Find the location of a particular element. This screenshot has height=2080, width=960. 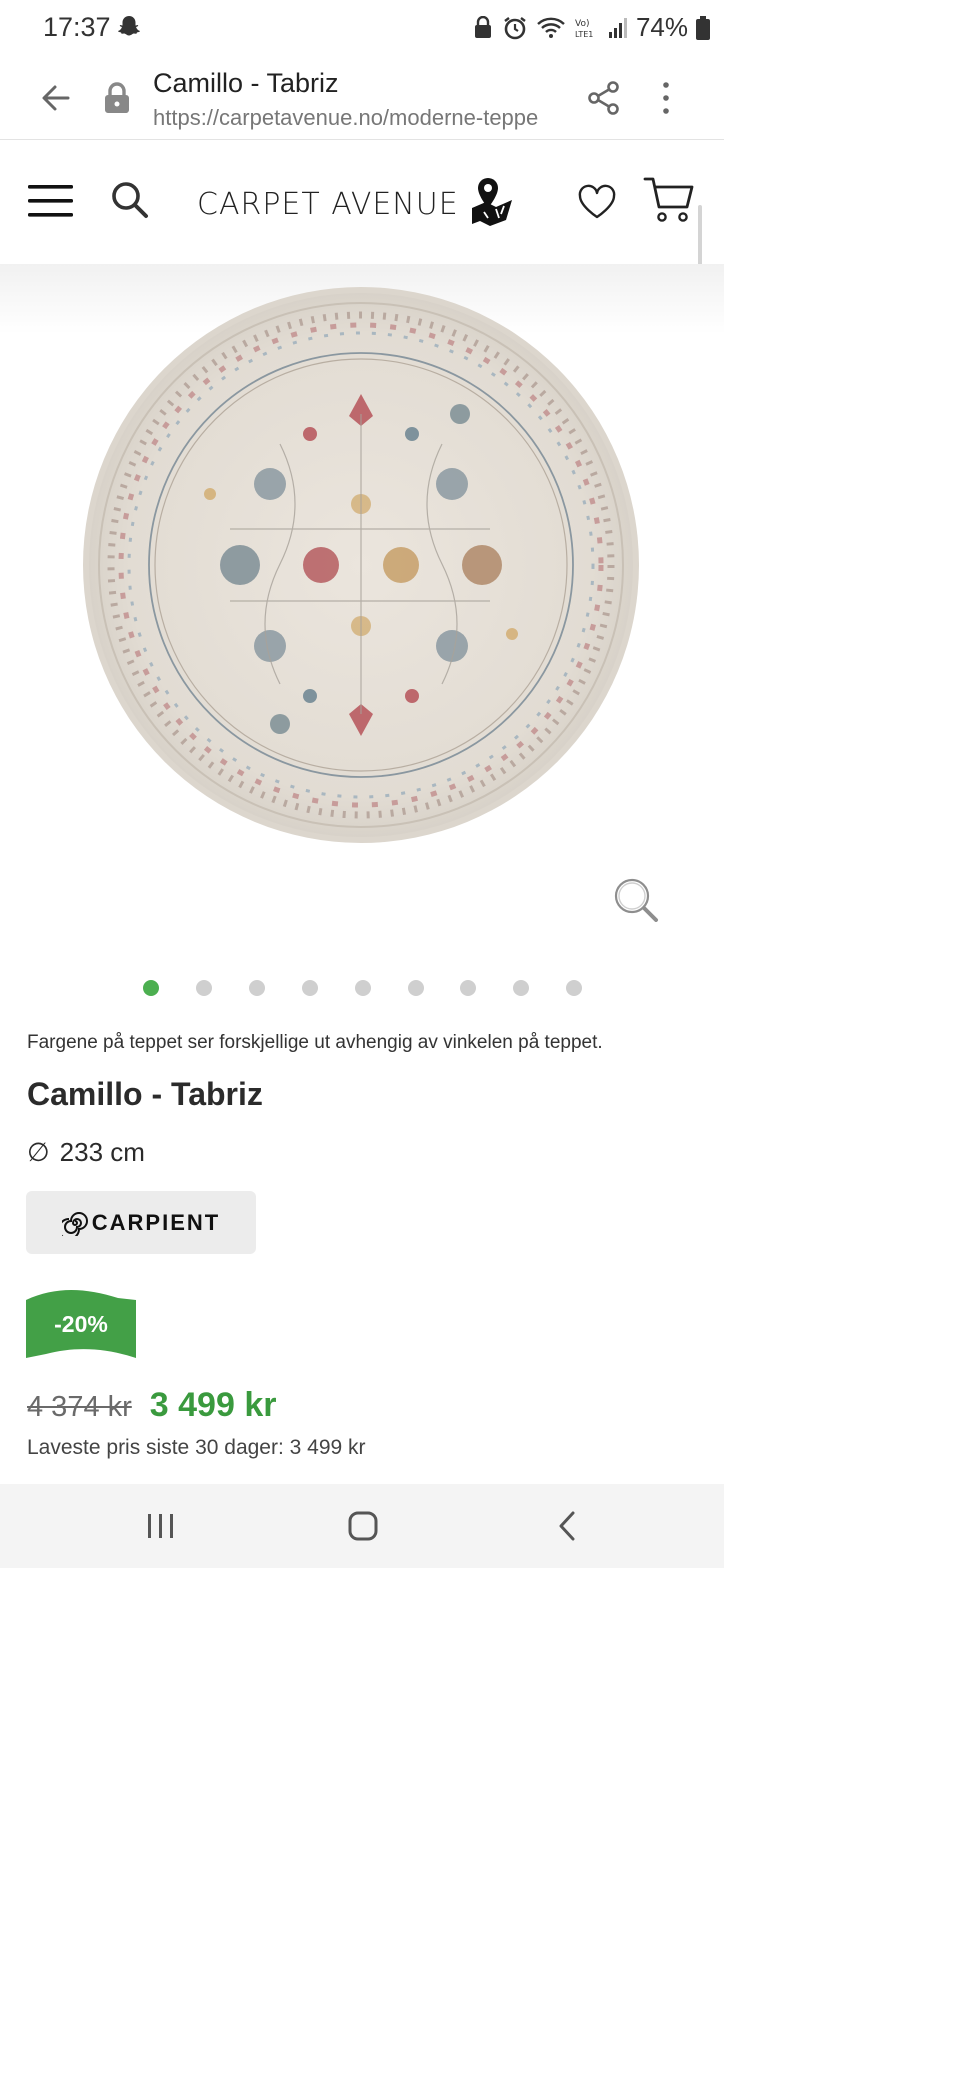

carpient-swirl-icon is located at coordinates (74, 1223).